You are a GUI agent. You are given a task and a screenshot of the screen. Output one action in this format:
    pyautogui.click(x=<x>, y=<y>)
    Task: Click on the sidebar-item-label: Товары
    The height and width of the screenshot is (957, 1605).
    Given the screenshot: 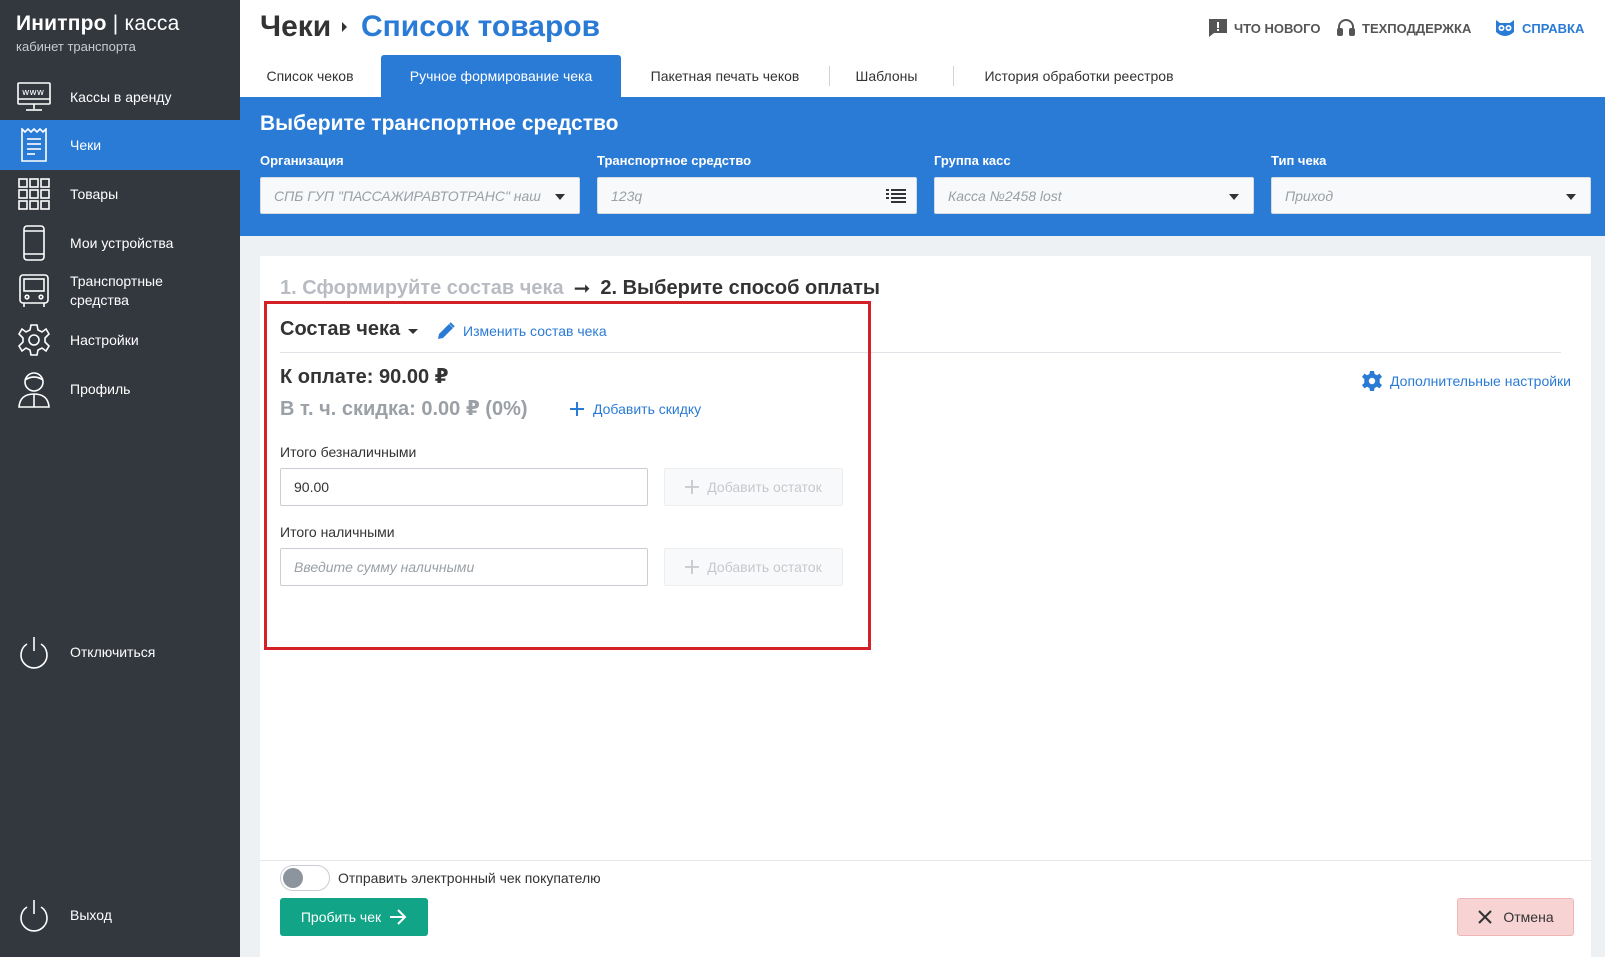 What is the action you would take?
    pyautogui.click(x=94, y=193)
    